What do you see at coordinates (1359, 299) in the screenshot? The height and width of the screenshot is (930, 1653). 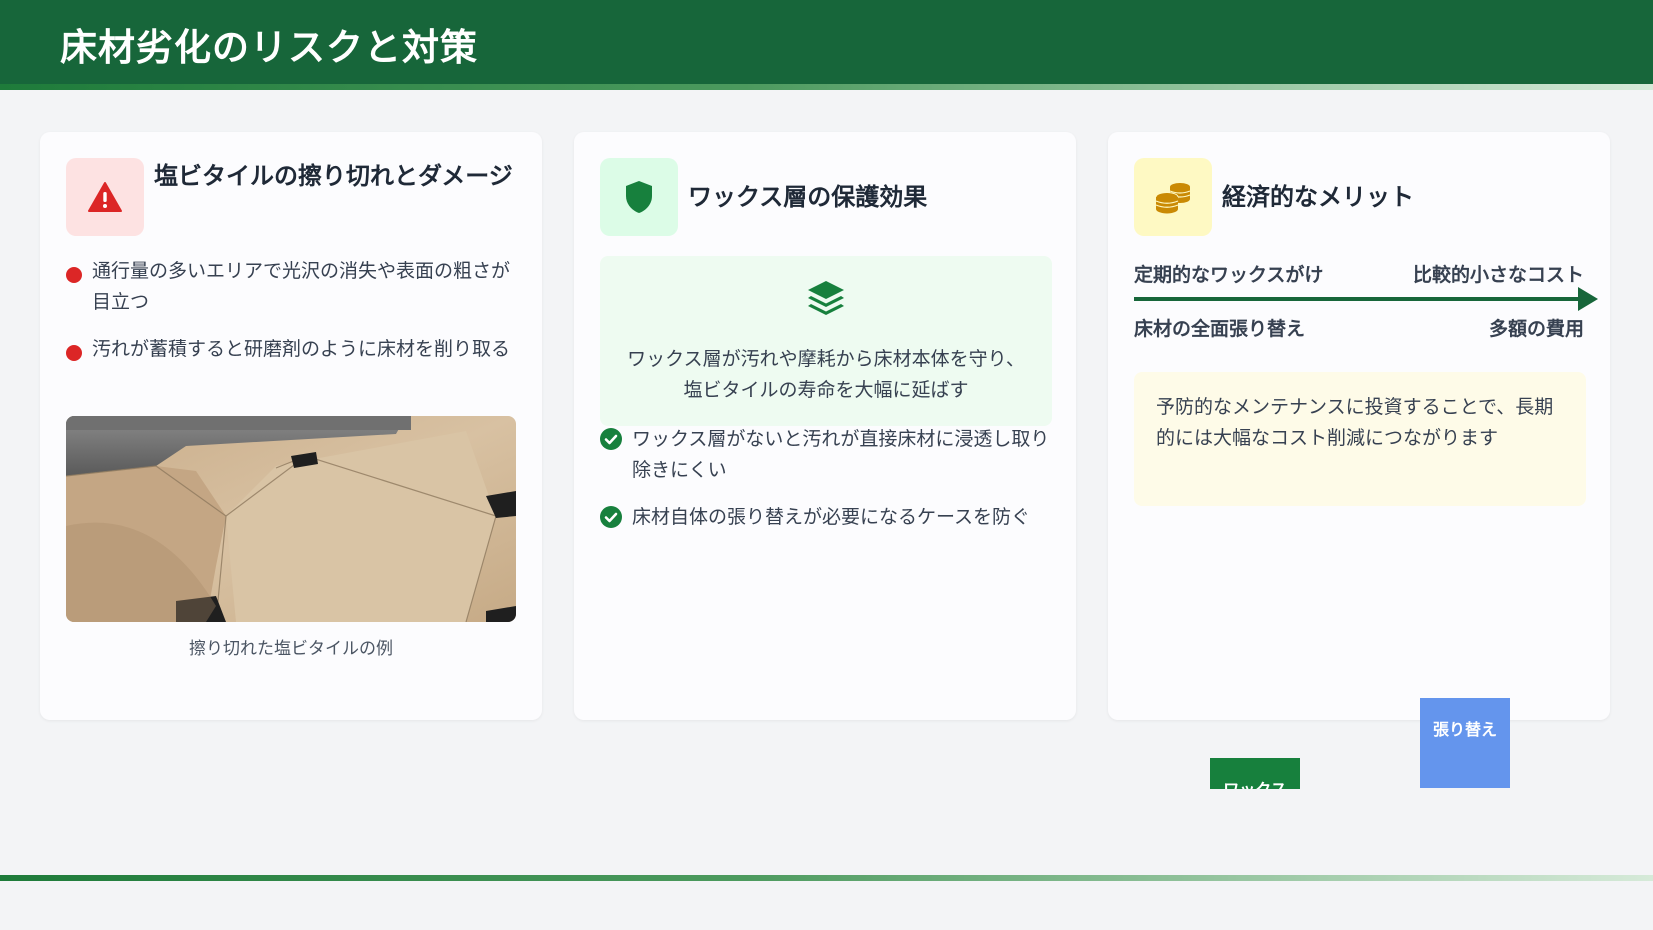 I see `comparison-arrow-line` at bounding box center [1359, 299].